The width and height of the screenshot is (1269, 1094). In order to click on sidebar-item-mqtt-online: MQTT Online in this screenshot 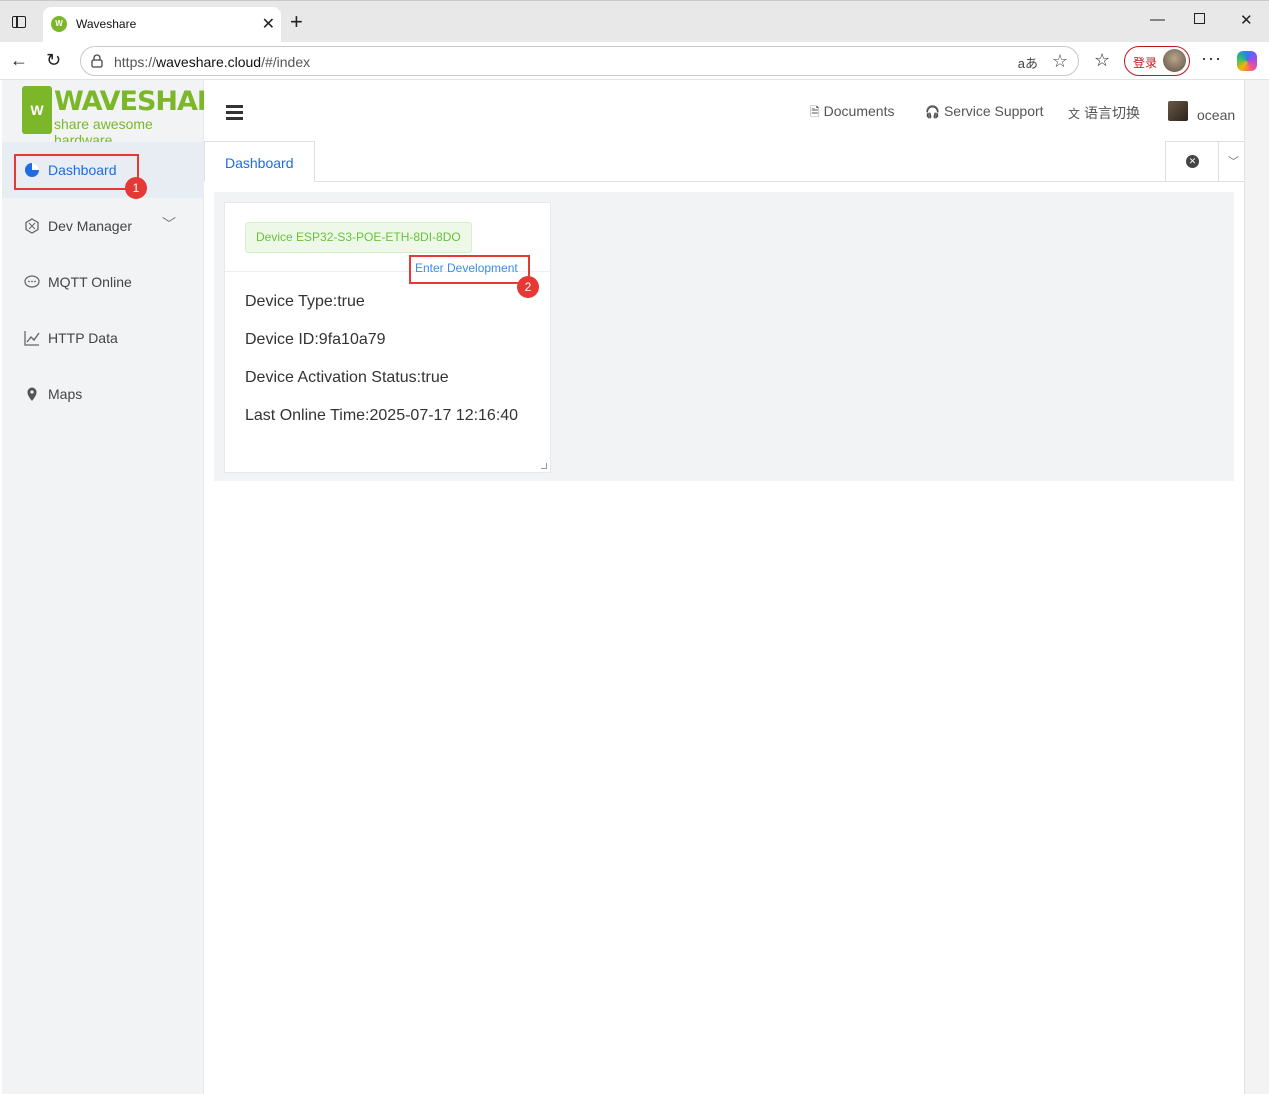, I will do `click(103, 282)`.